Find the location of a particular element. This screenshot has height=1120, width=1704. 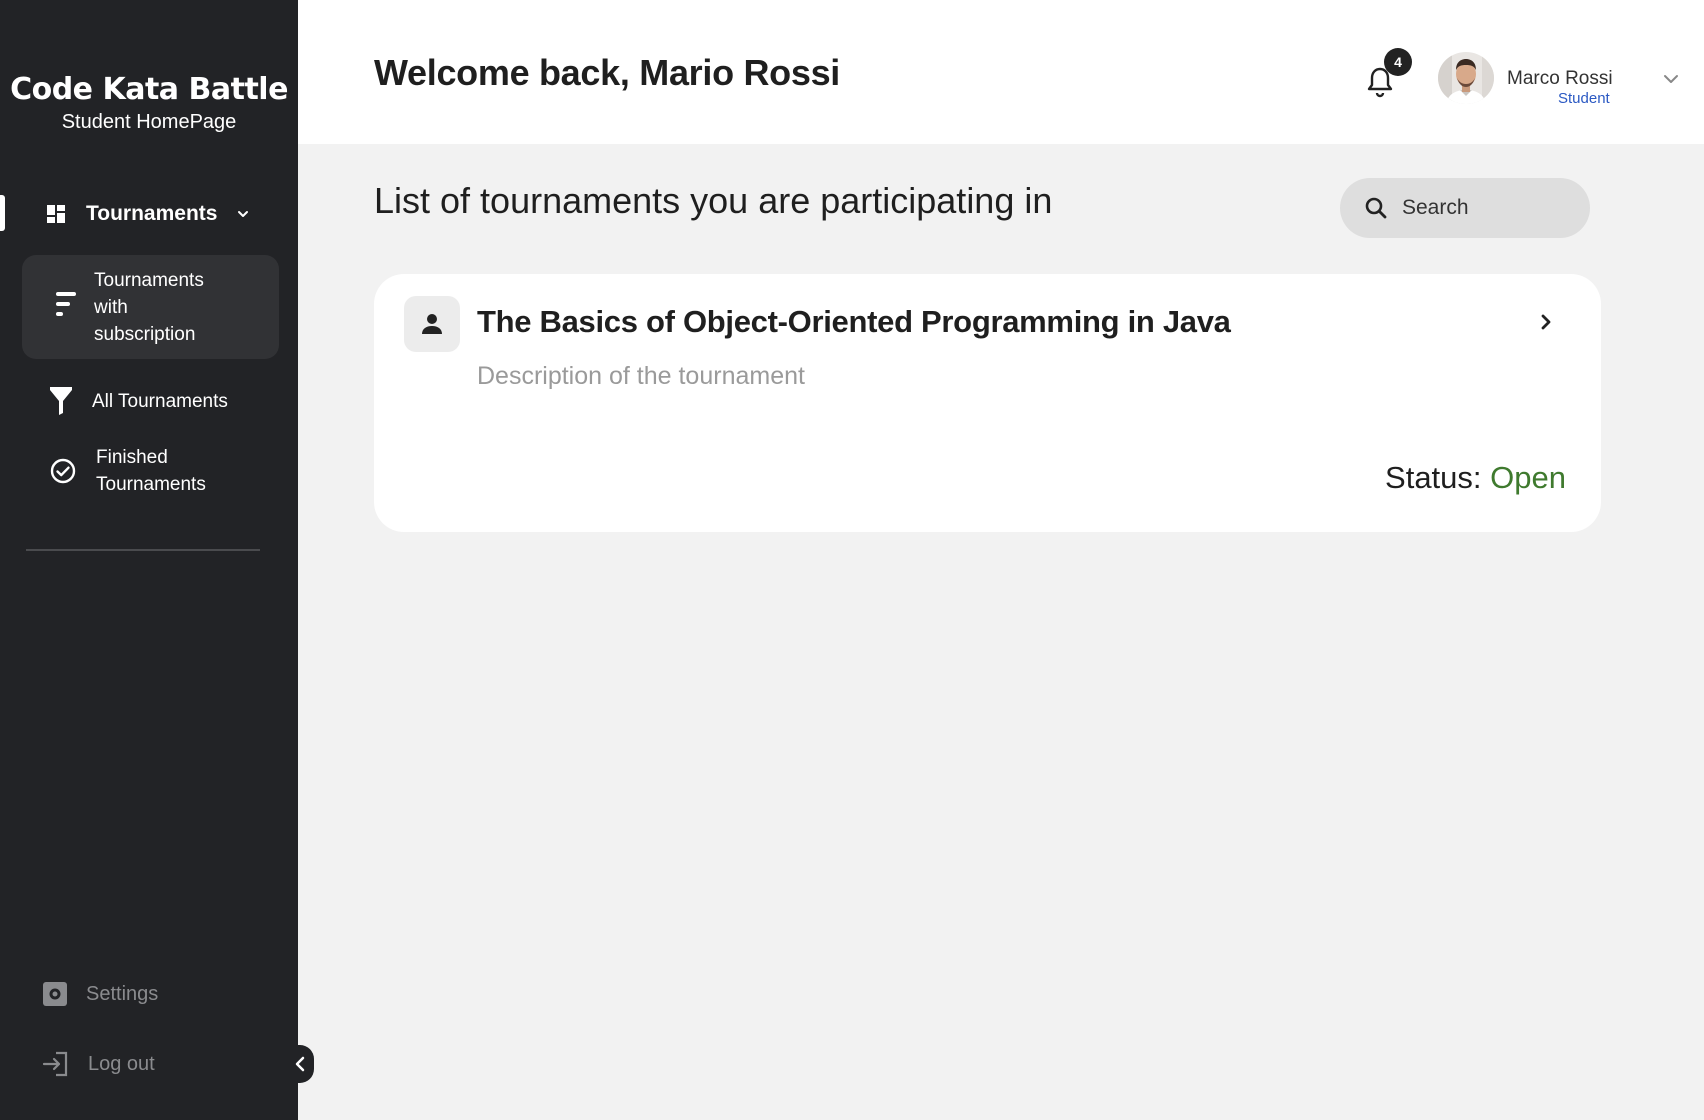

sidebar-divider is located at coordinates (143, 550).